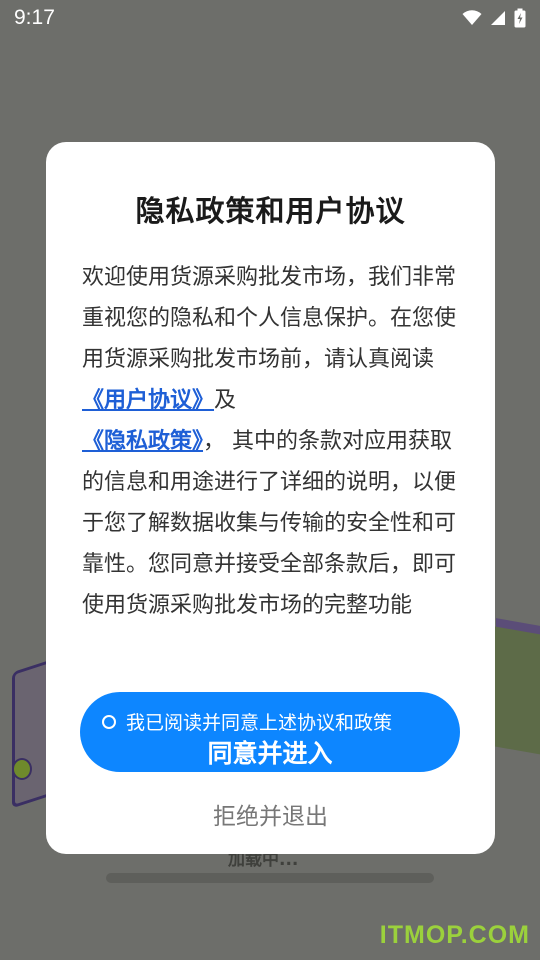  Describe the element at coordinates (270, 211) in the screenshot. I see `dialog-title: 隐私政策和用户协议` at that location.